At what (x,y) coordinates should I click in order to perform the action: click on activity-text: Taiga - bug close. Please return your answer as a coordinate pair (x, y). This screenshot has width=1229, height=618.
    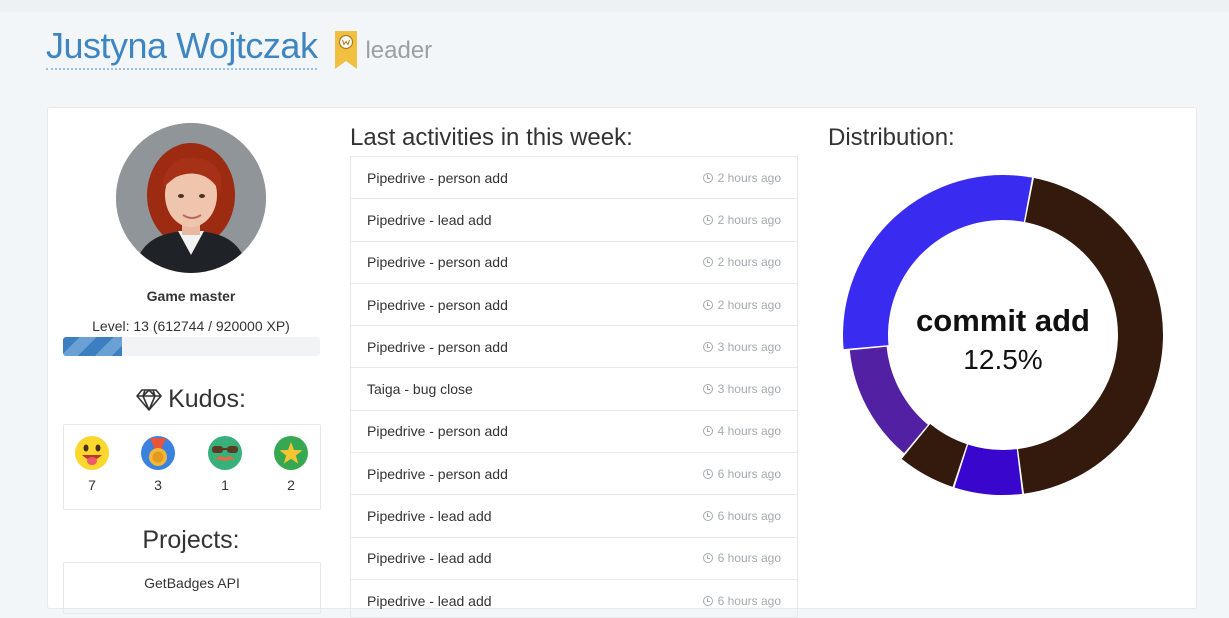
    Looking at the image, I should click on (420, 389).